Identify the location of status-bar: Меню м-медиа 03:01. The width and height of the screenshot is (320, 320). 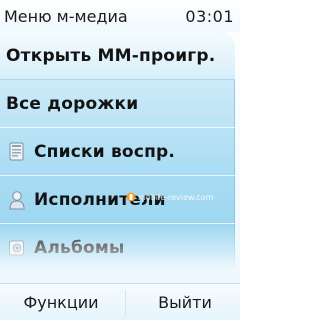
(120, 16).